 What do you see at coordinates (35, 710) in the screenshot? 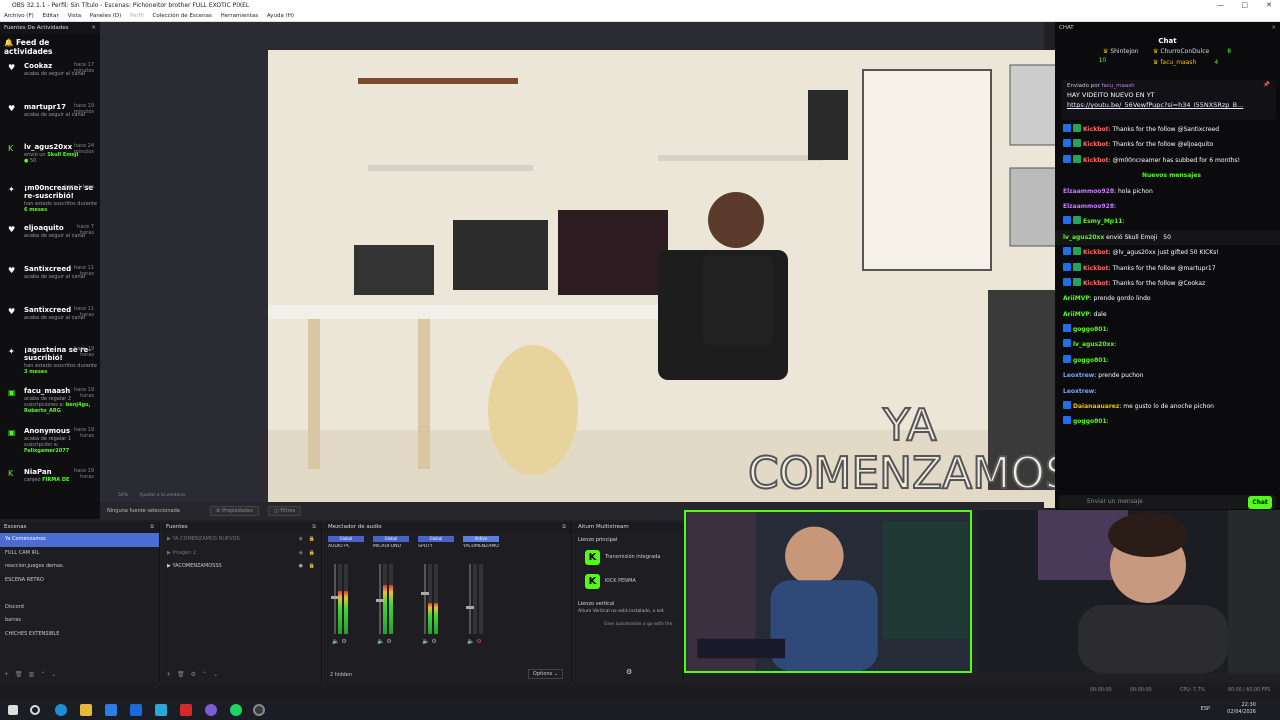
I see `search-icon` at bounding box center [35, 710].